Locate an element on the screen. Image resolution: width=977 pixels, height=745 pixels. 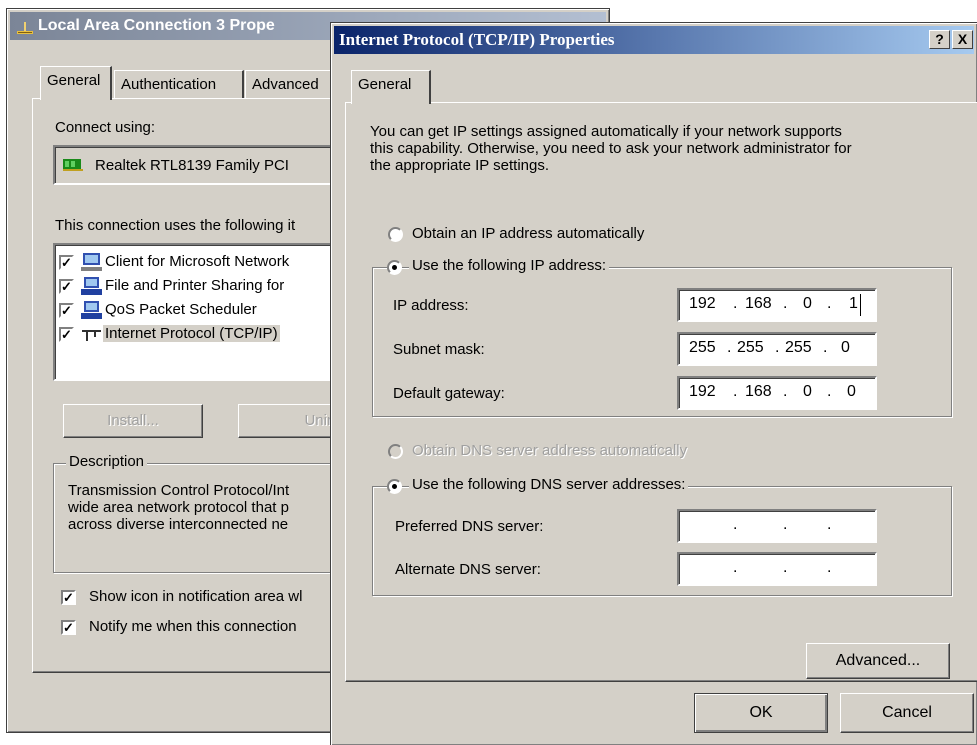
component-label: QoS Packet Scheduler is located at coordinates (181, 309).